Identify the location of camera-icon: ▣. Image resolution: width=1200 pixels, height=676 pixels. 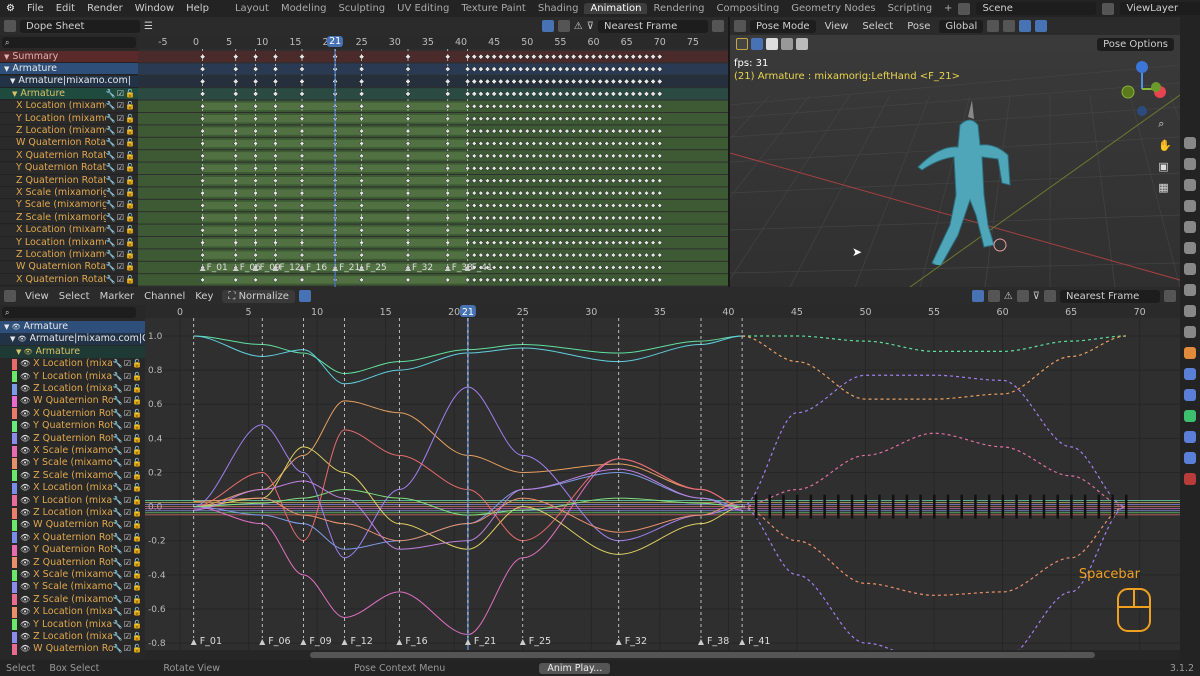
(1165, 166).